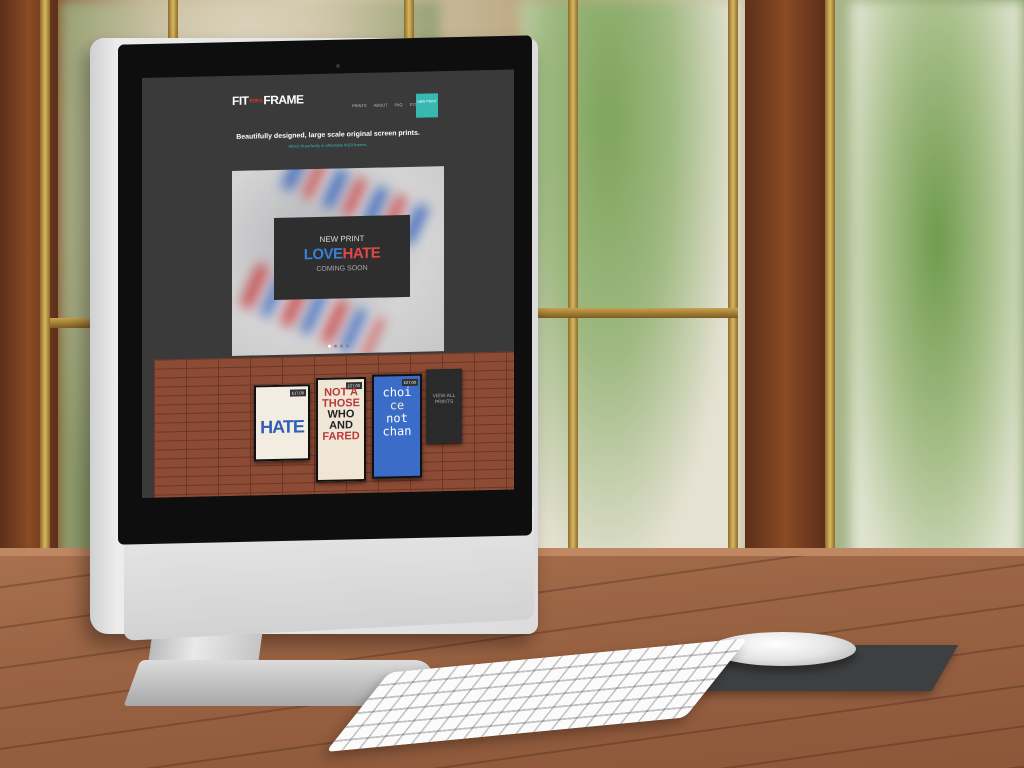 The image size is (1024, 768). Describe the element at coordinates (256, 101) in the screenshot. I see `logo-text-small: FOR A` at that location.